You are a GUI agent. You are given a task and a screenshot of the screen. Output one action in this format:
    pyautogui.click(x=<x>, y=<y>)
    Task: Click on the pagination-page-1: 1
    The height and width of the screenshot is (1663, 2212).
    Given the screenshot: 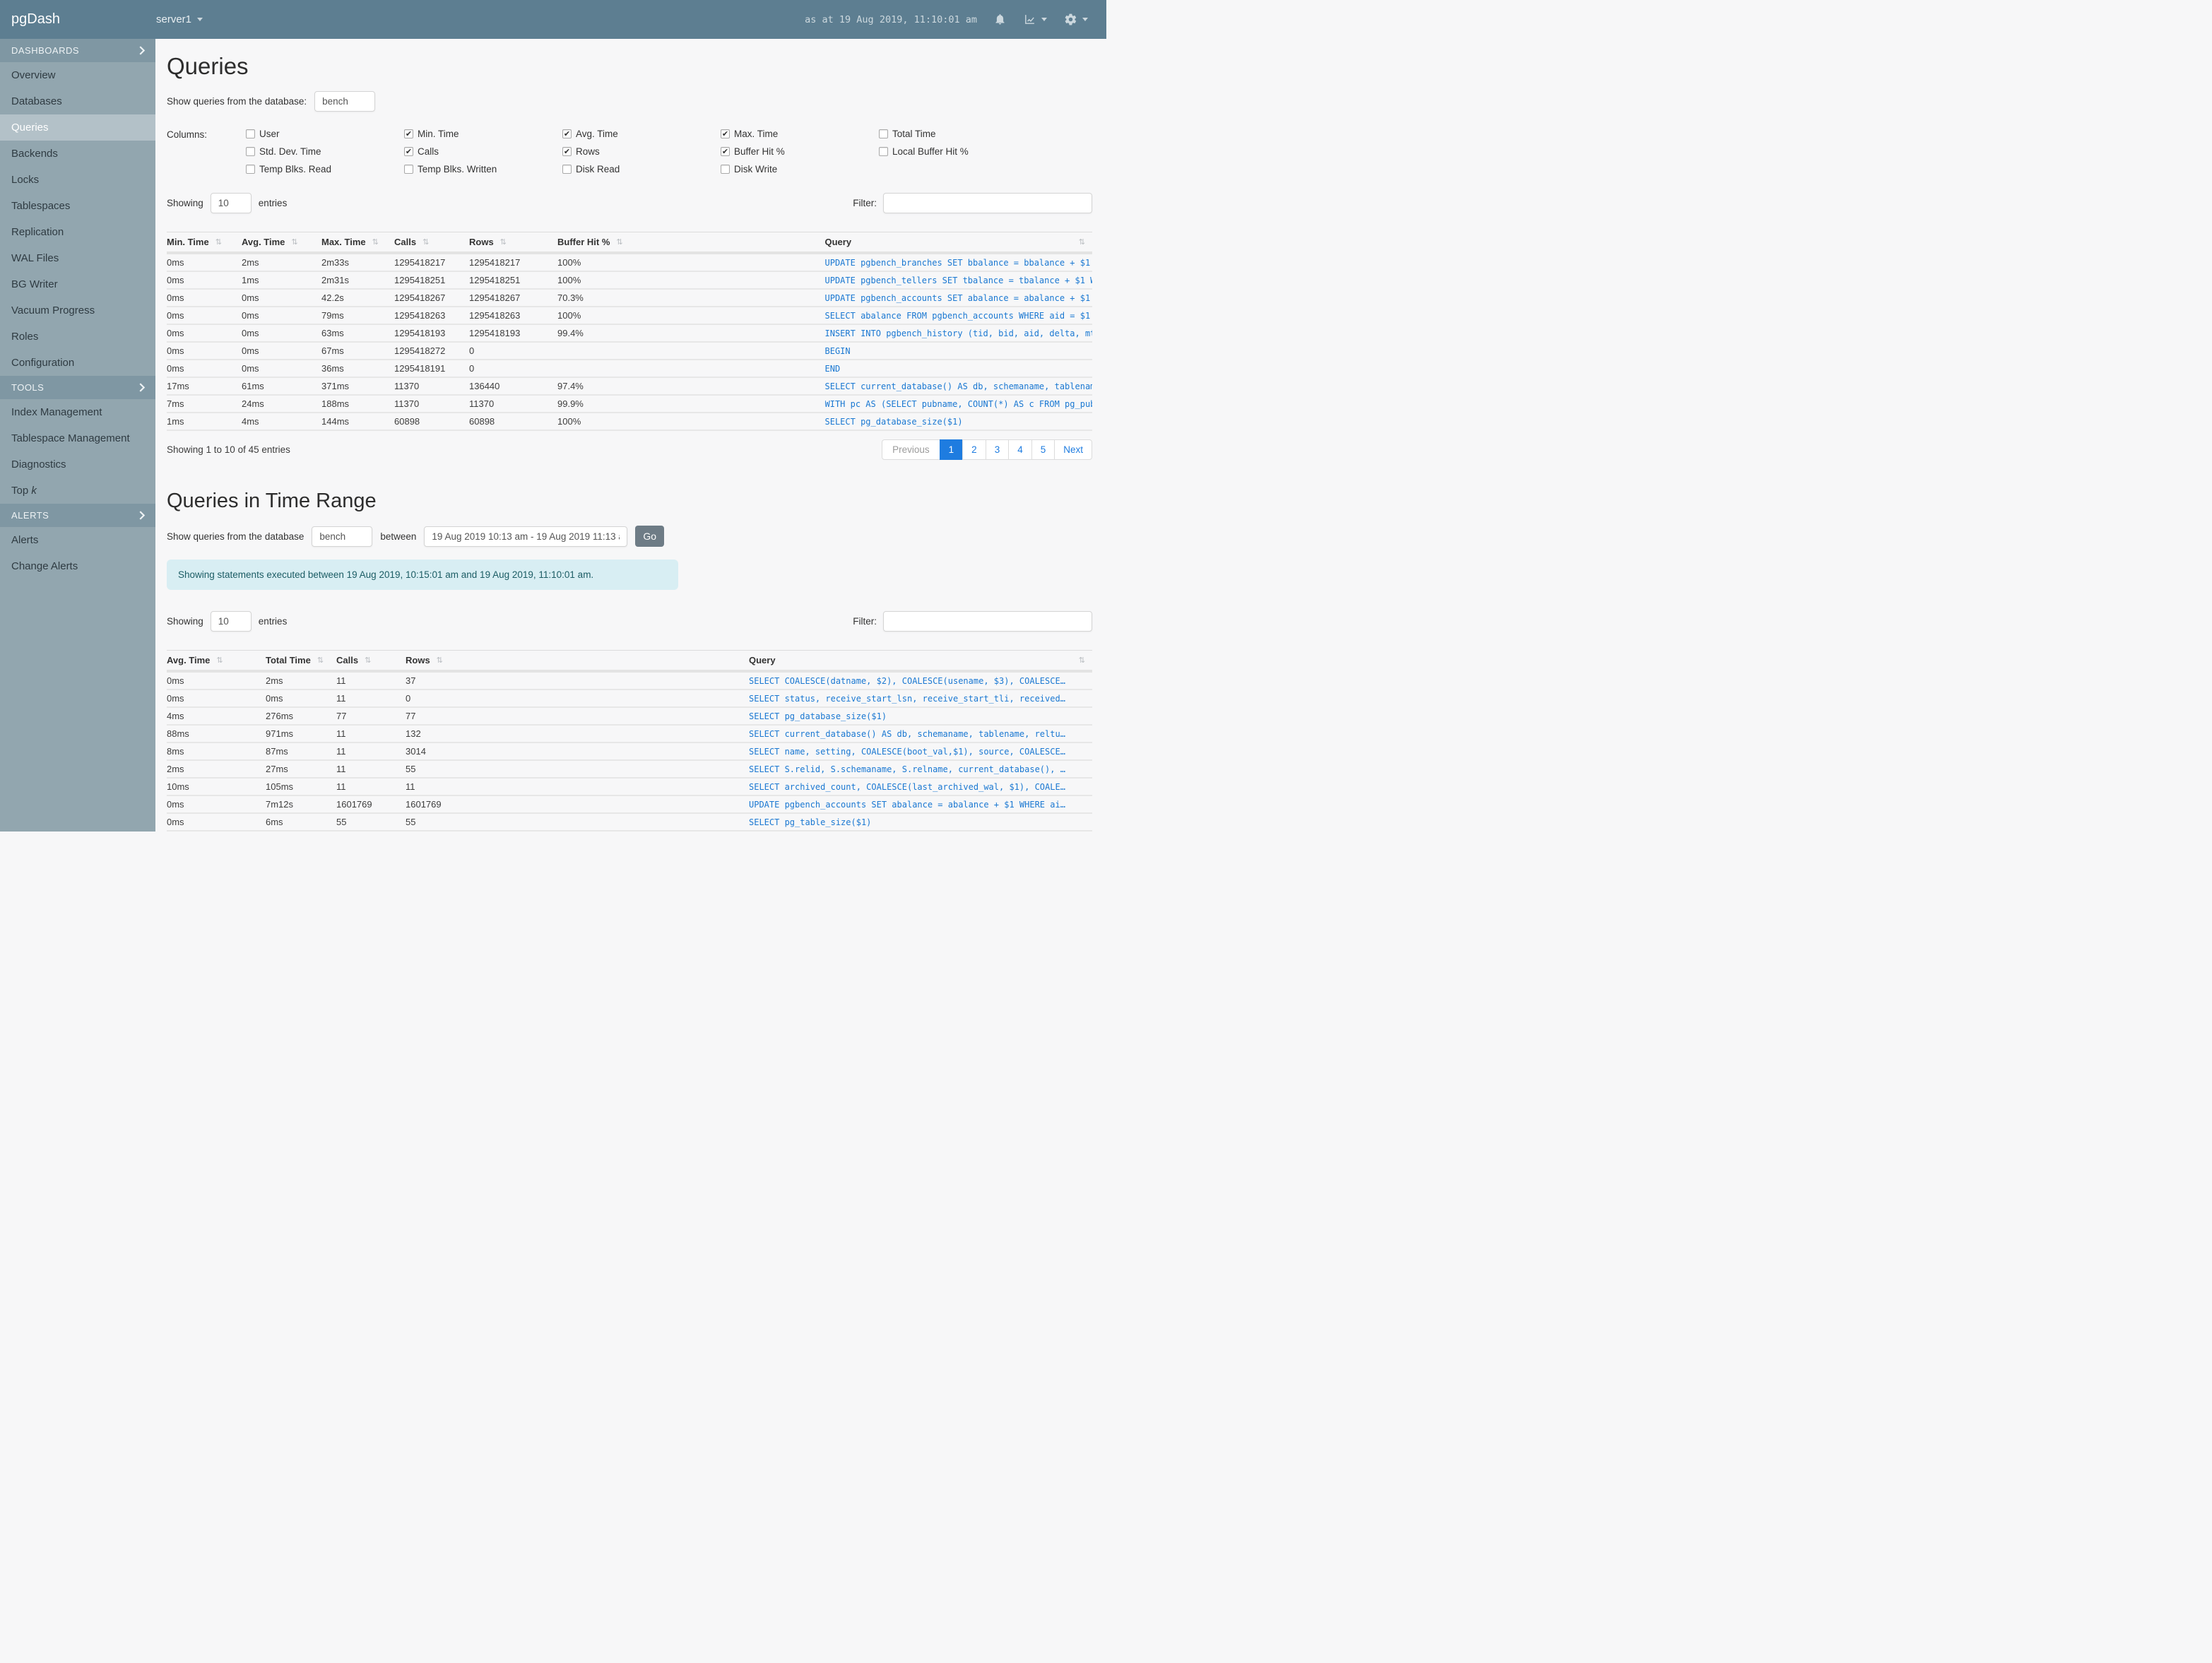 What is the action you would take?
    pyautogui.click(x=951, y=450)
    